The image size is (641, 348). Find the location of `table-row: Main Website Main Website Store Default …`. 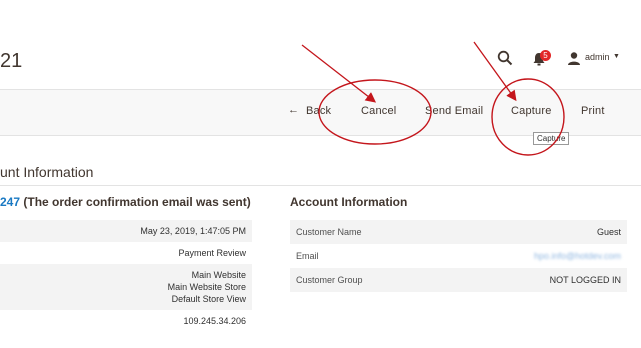

table-row: Main Website Main Website Store Default … is located at coordinates (126, 287).